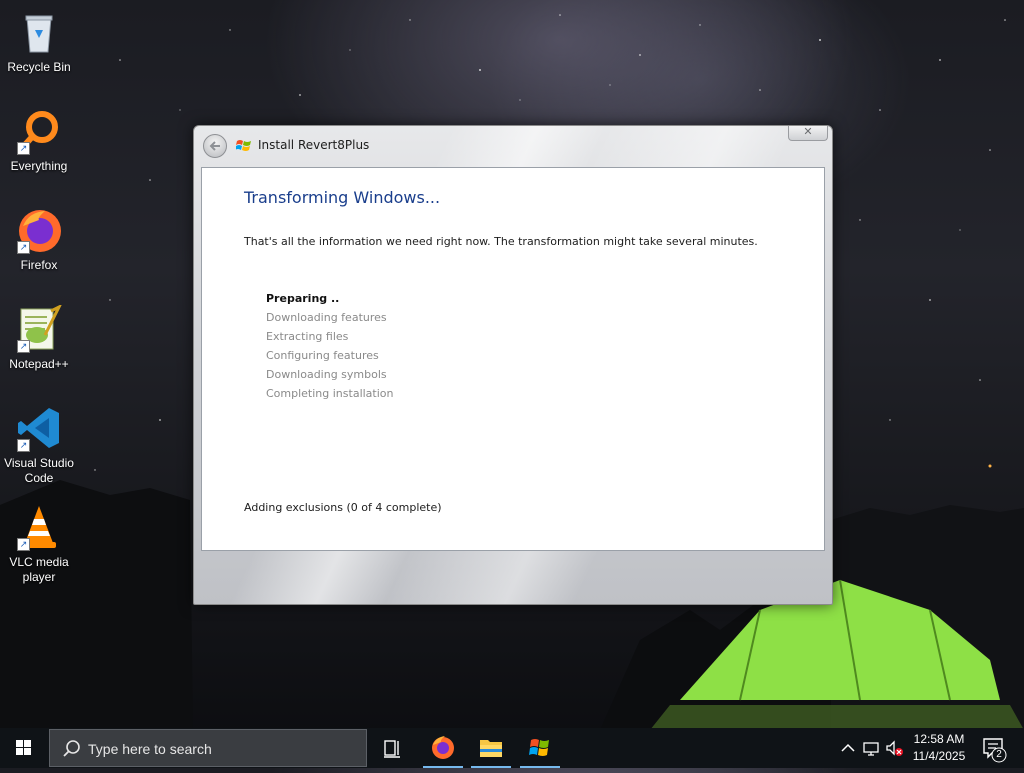 This screenshot has width=1024, height=773. I want to click on status-text: Adding exclusions (0 of 4 complete), so click(343, 507).